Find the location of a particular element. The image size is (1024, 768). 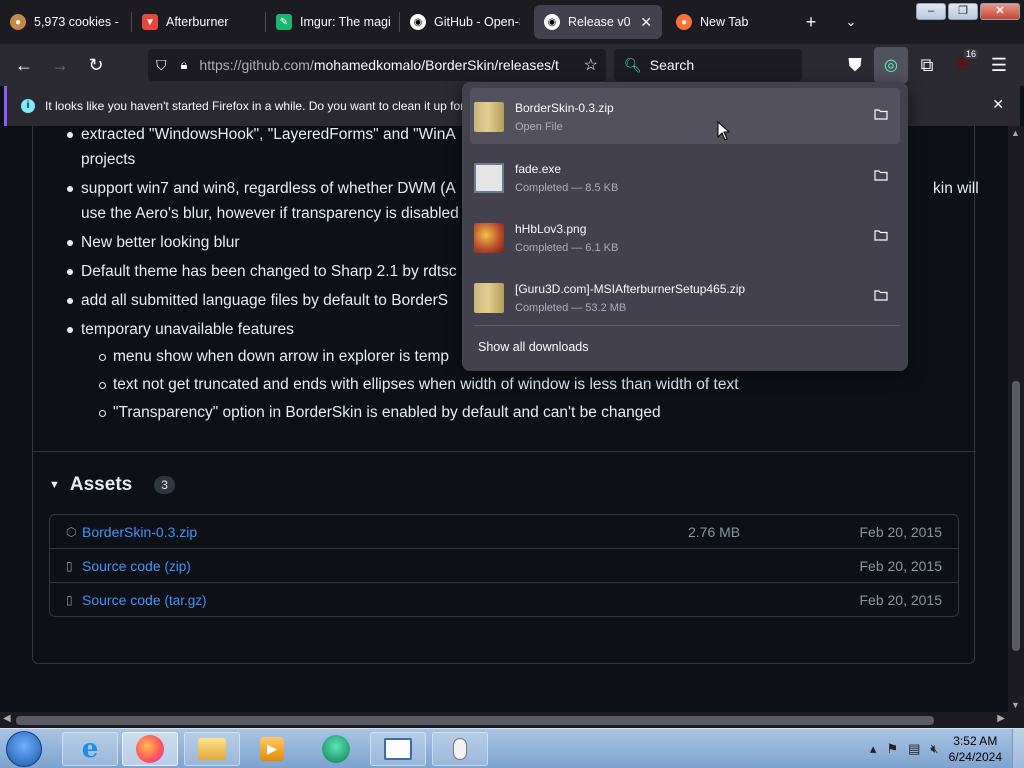

explorer-folder-icon is located at coordinates (212, 749).